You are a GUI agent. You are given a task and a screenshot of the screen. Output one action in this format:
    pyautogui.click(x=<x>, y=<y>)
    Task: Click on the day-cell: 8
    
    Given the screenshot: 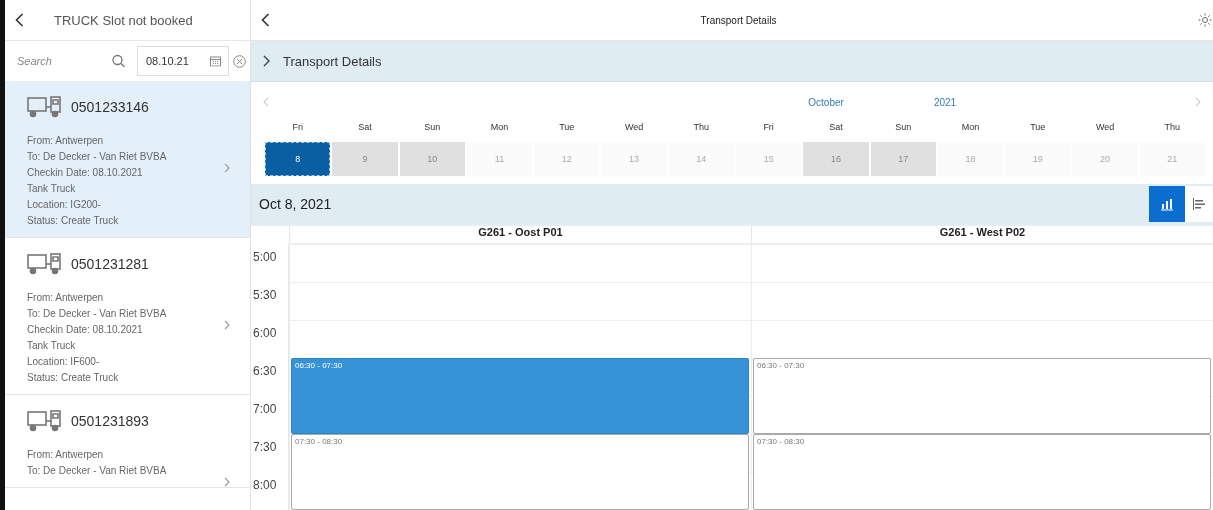 What is the action you would take?
    pyautogui.click(x=298, y=159)
    